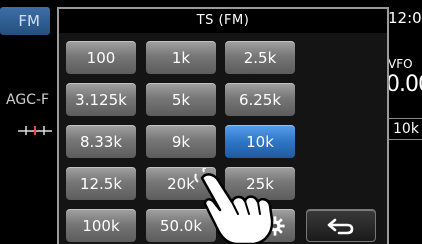 The height and width of the screenshot is (244, 422). Describe the element at coordinates (28, 100) in the screenshot. I see `agc-label: AGC-F` at that location.